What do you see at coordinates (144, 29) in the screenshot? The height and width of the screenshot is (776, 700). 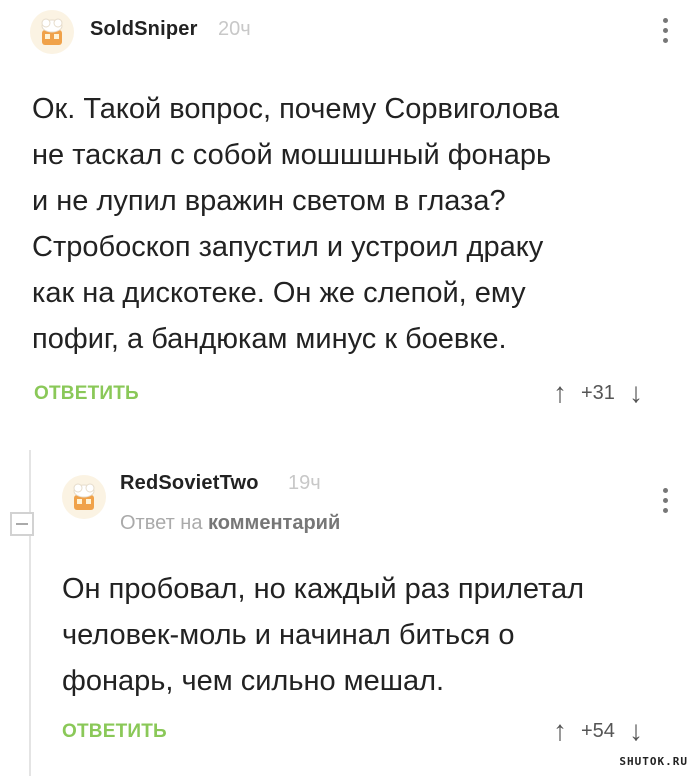 I see `comment-author: SoldSniper` at bounding box center [144, 29].